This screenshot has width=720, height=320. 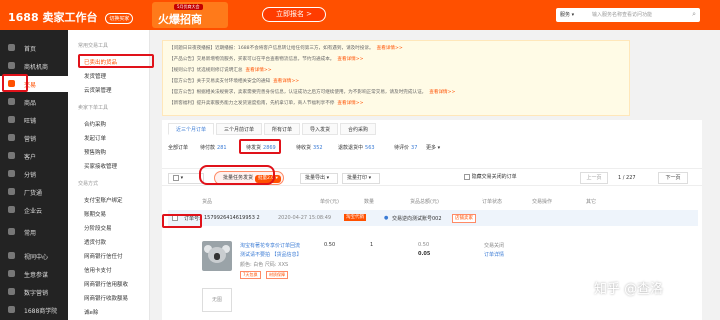 I want to click on order-number: 1579926414619953 2, so click(x=232, y=218).